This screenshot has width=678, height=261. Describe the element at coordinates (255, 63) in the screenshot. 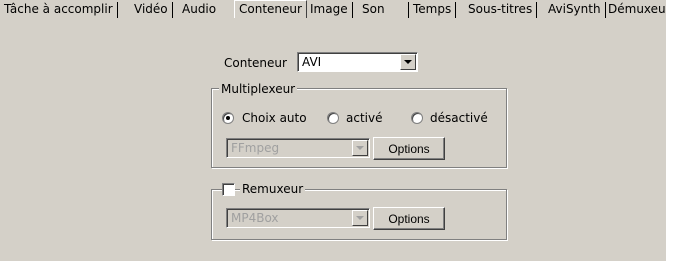

I see `container-label: Conteneur` at that location.